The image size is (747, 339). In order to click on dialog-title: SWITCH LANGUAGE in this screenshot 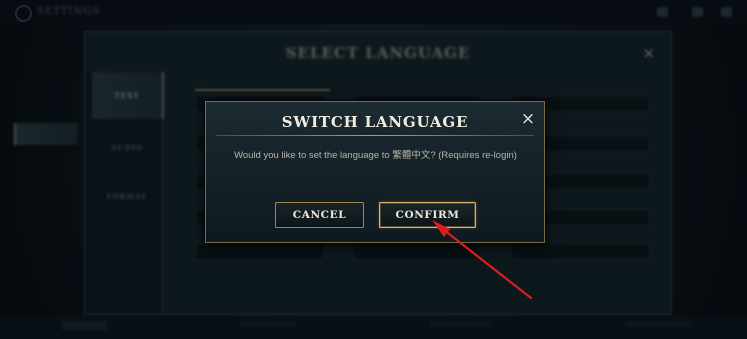, I will do `click(375, 122)`.